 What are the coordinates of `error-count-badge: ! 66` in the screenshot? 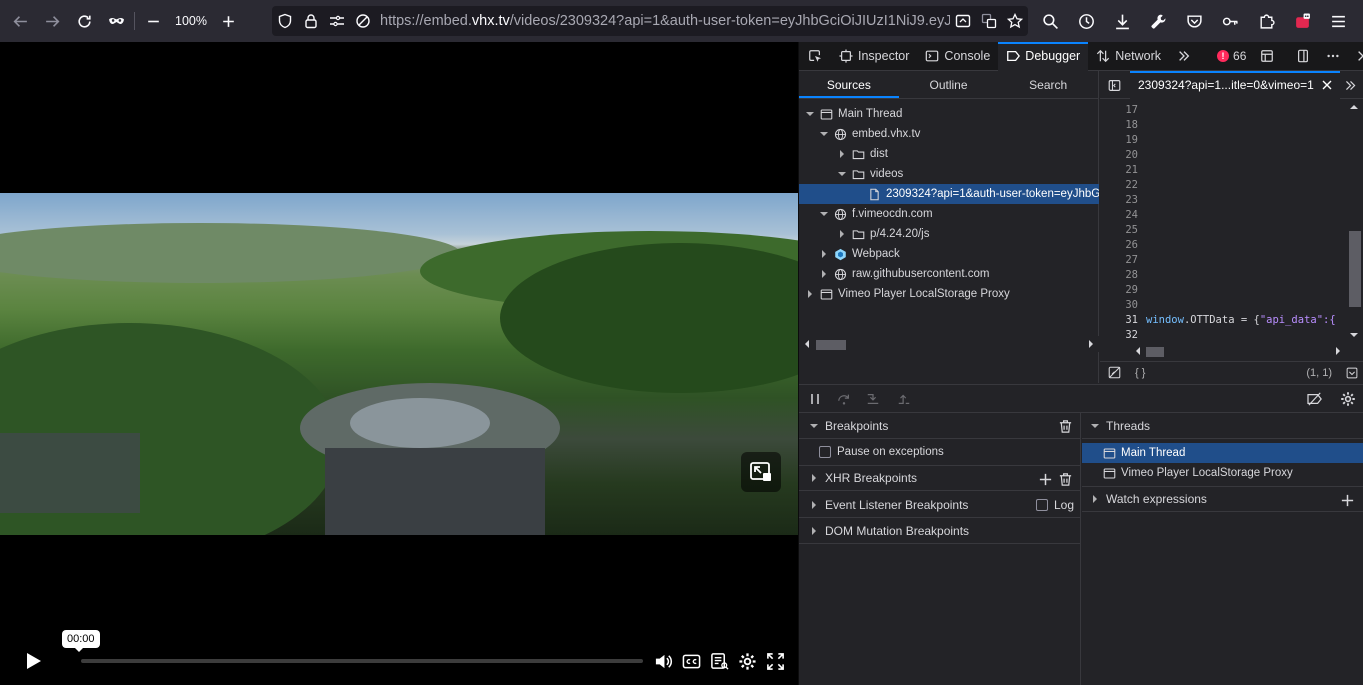 It's located at (1231, 56).